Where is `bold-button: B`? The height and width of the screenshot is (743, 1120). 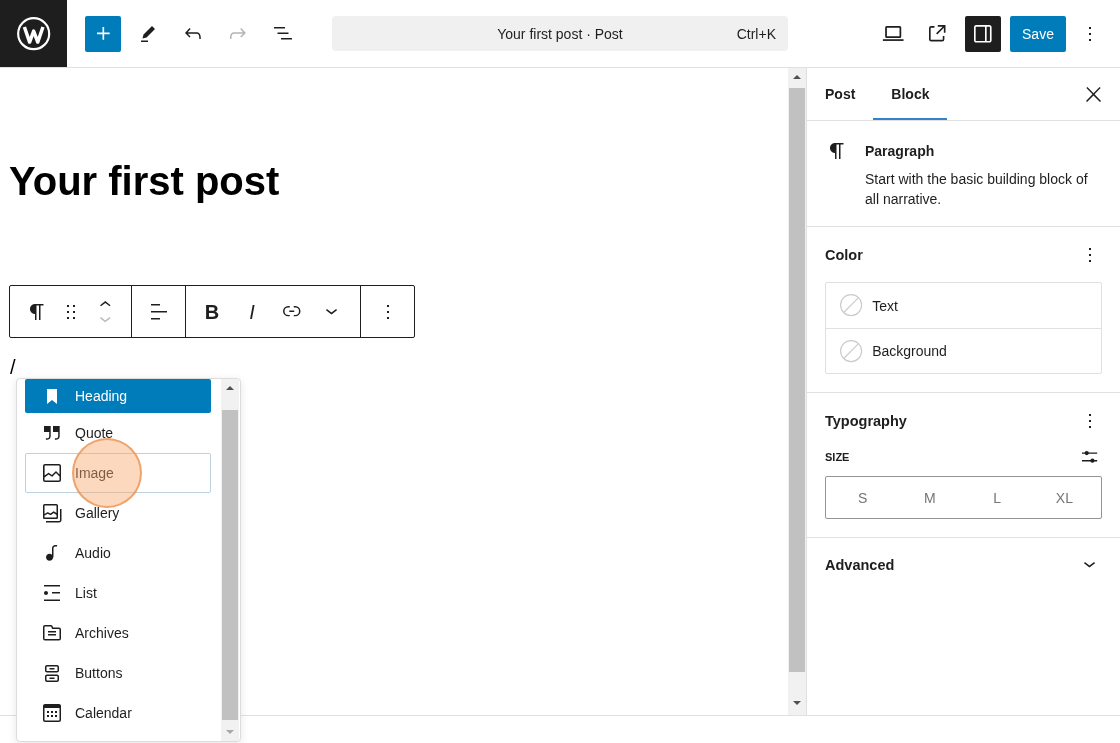
bold-button: B is located at coordinates (212, 311).